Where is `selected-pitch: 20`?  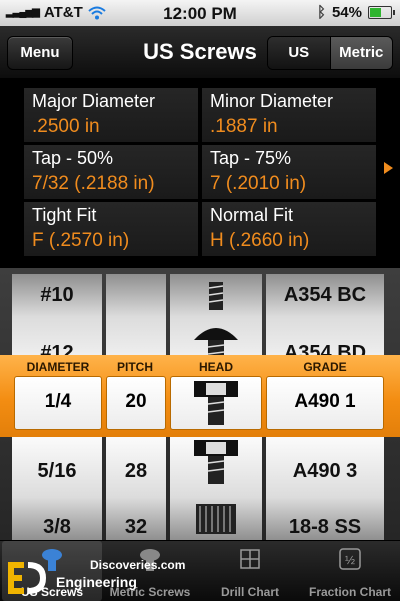
selected-pitch: 20 is located at coordinates (136, 403).